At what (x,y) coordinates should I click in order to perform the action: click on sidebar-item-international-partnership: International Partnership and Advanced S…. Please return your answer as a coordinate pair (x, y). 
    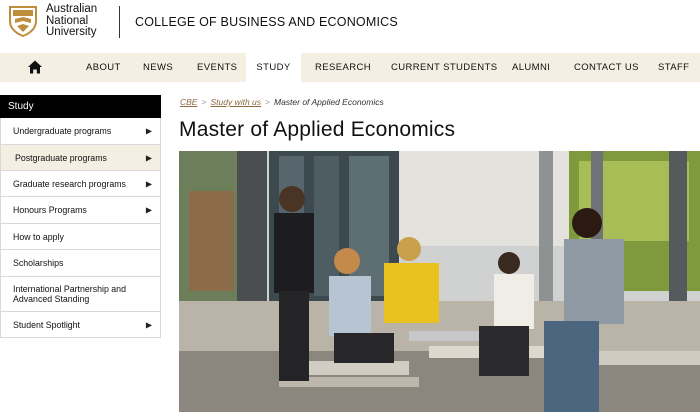
    Looking at the image, I should click on (80, 294).